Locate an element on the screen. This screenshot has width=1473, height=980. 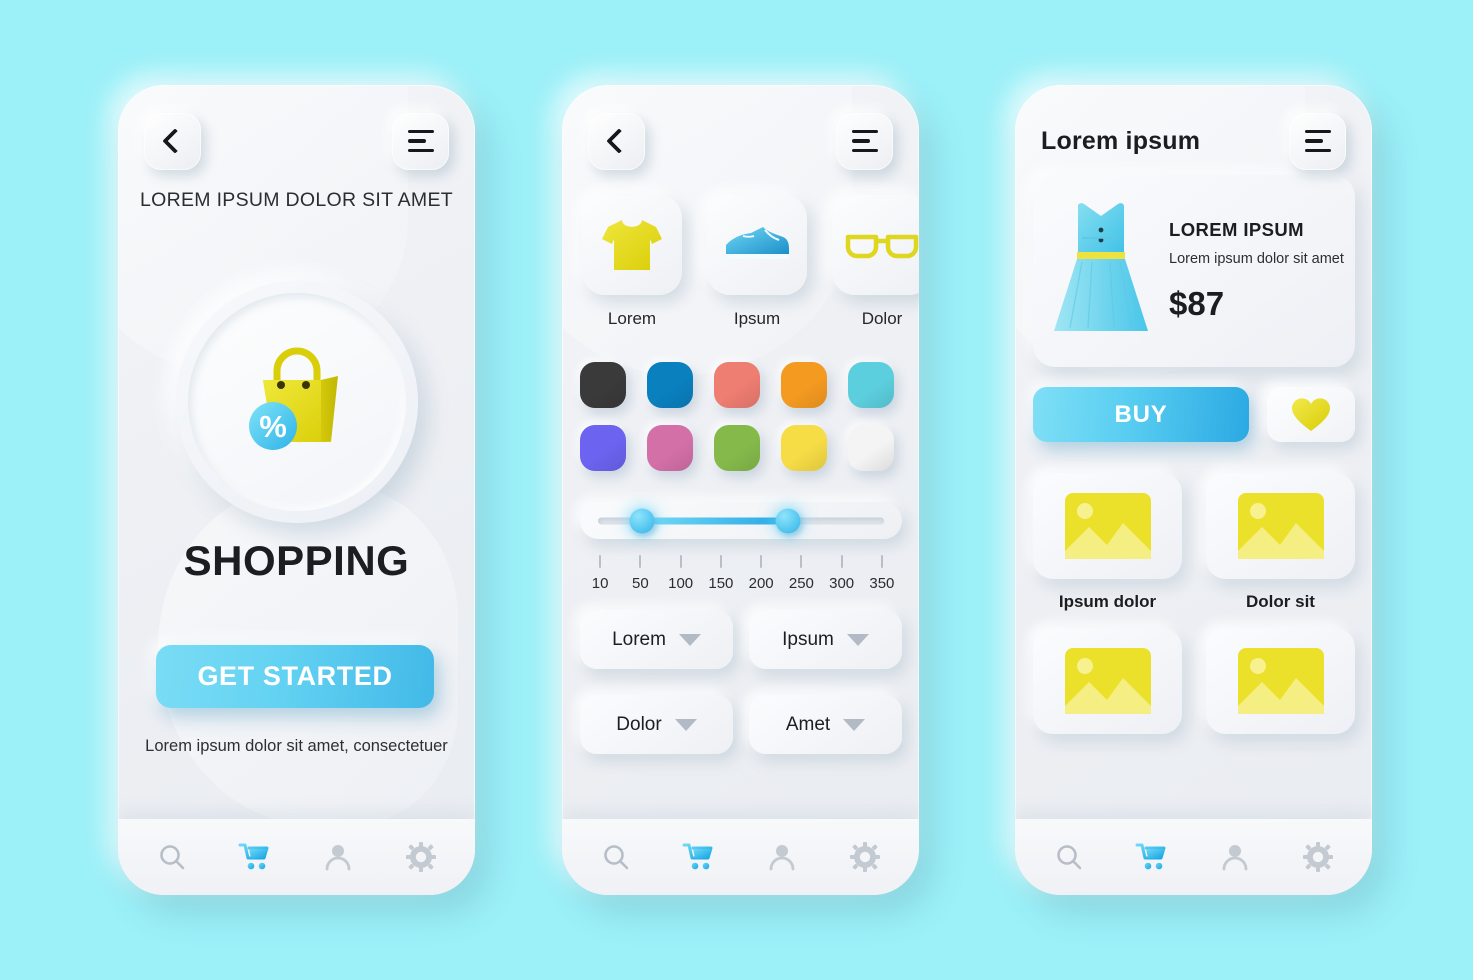
dropdown-dolor: Dolor is located at coordinates (656, 724).